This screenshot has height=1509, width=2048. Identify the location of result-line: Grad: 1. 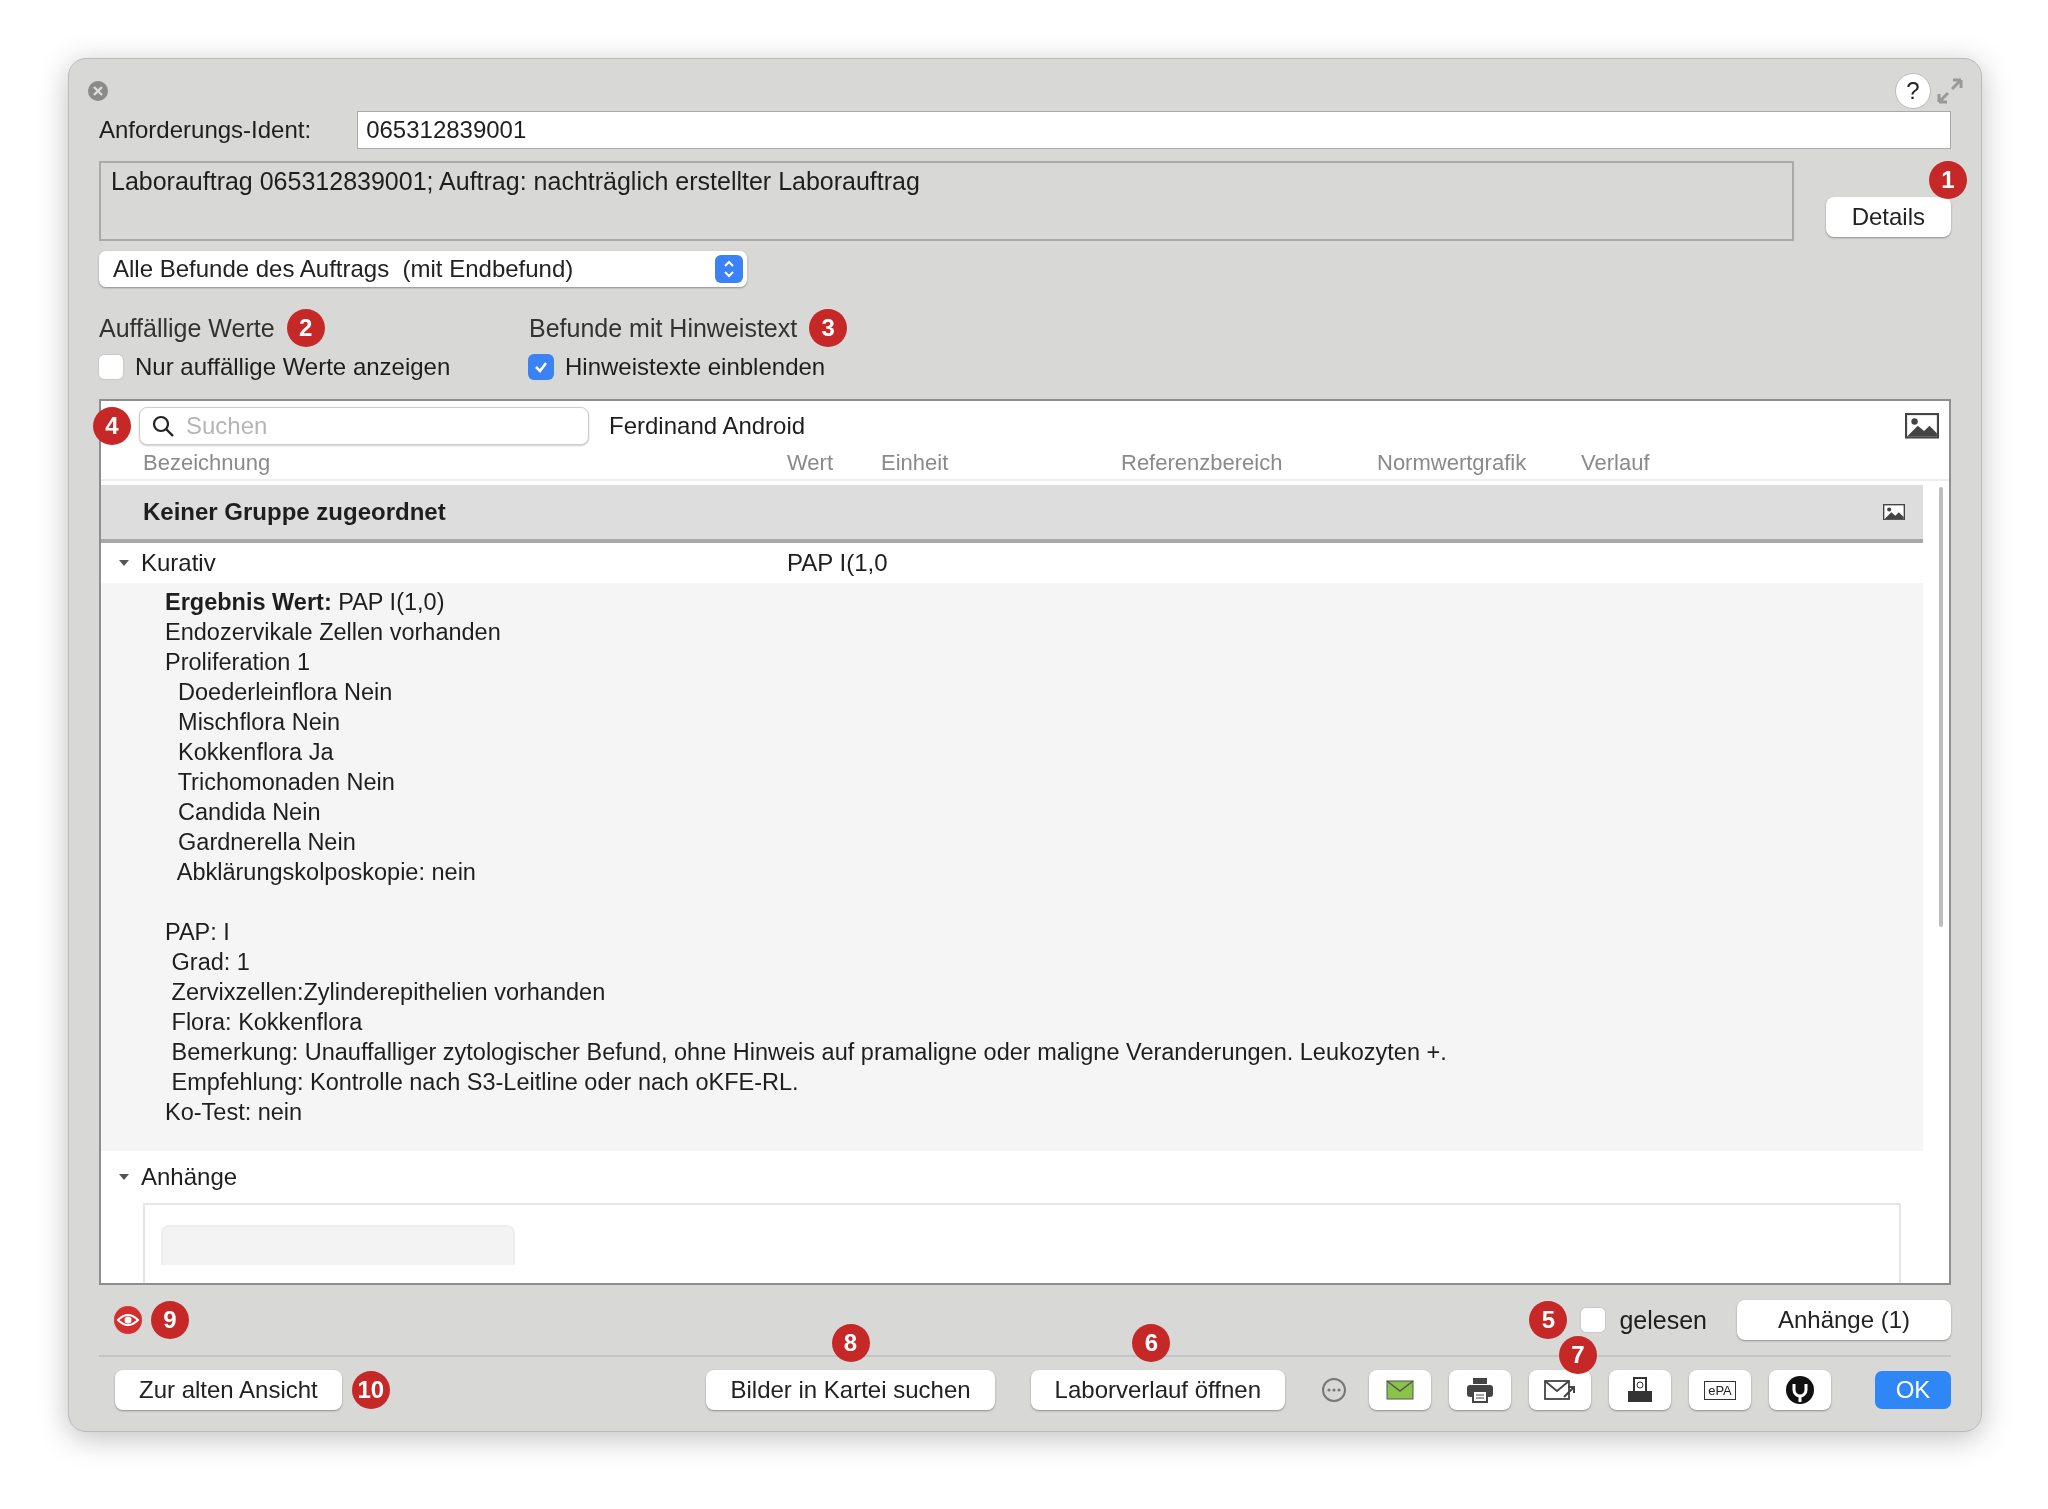
(210, 962).